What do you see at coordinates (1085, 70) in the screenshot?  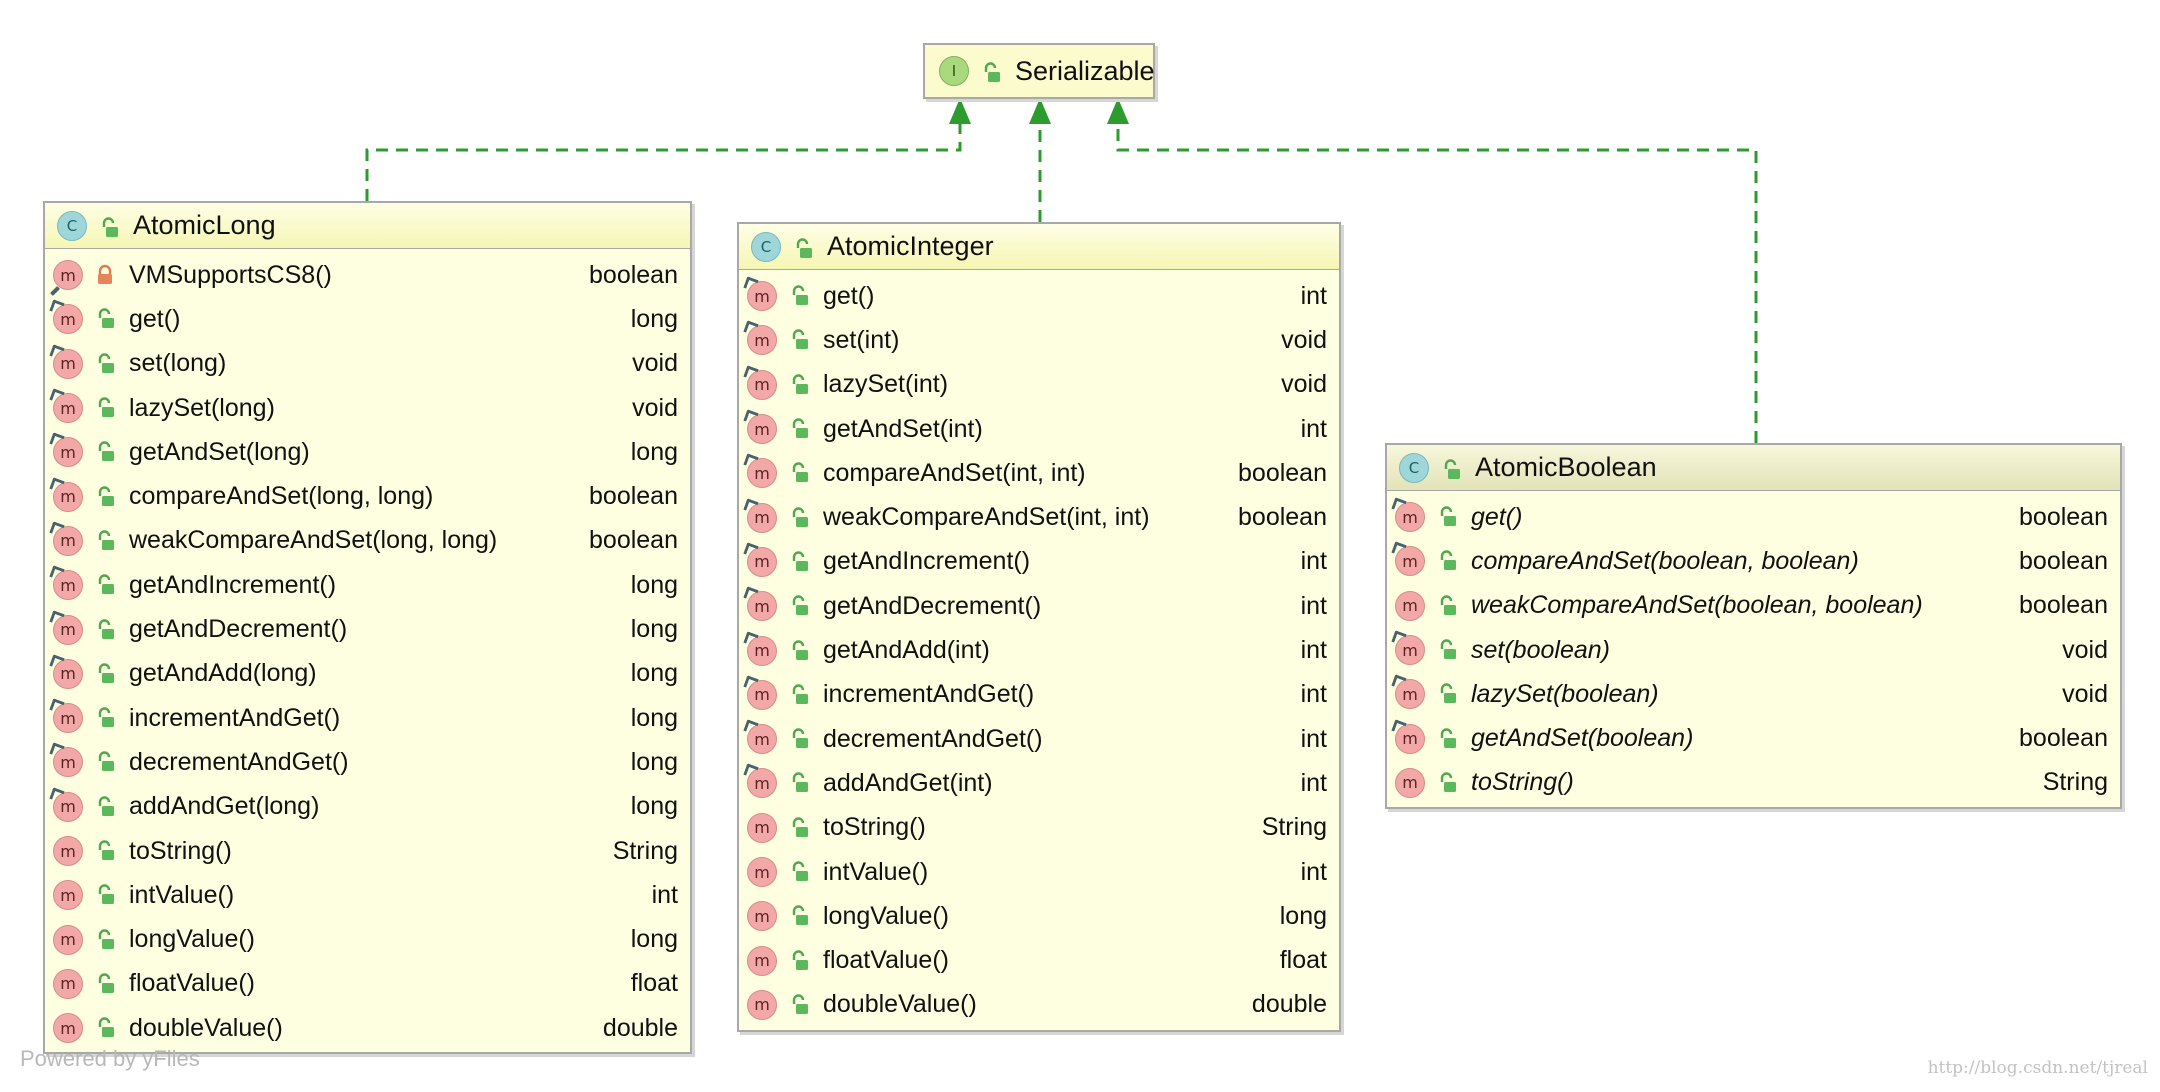 I see `interface-name: Serializable` at bounding box center [1085, 70].